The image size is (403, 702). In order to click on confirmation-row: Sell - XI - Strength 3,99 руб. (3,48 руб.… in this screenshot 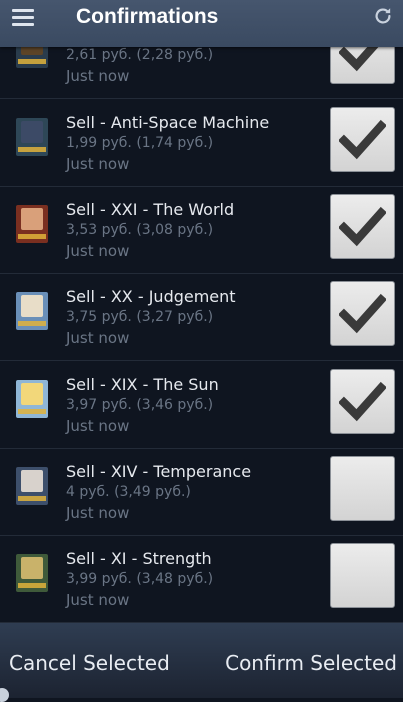, I will do `click(201, 579)`.